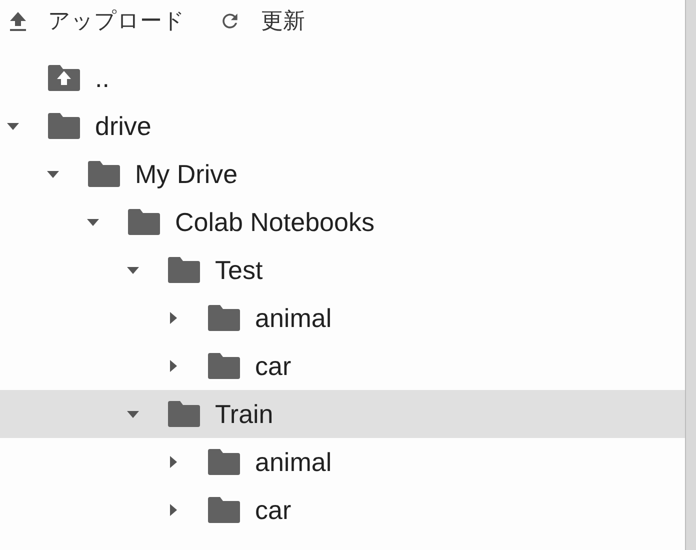 The width and height of the screenshot is (696, 550). What do you see at coordinates (102, 78) in the screenshot?
I see `parent-folder-link: ..` at bounding box center [102, 78].